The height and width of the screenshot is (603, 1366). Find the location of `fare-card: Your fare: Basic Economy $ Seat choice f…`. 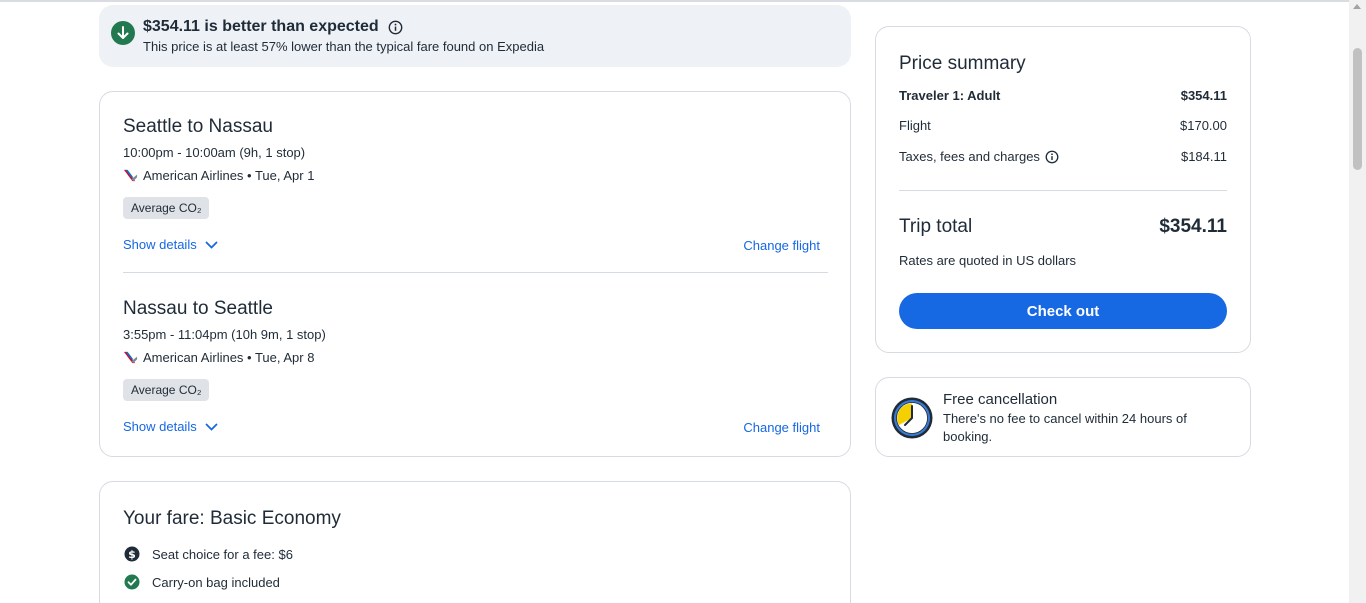

fare-card: Your fare: Basic Economy $ Seat choice f… is located at coordinates (475, 542).